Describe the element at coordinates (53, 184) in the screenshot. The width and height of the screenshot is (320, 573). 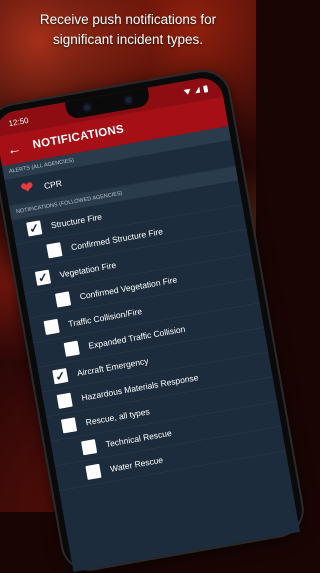
I see `list-item-label: CPR` at that location.